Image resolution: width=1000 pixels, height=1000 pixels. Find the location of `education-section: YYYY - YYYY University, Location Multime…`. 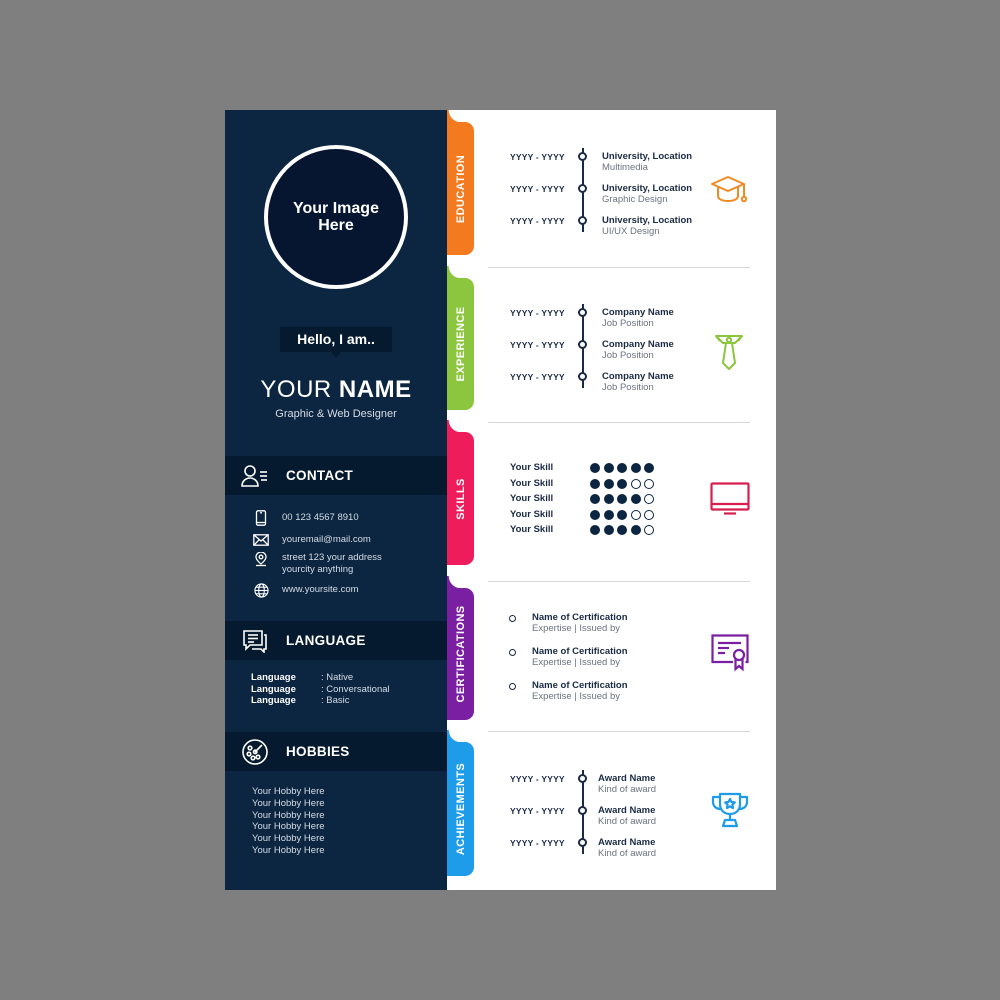

education-section: YYYY - YYYY University, Location Multime… is located at coordinates (625, 193).